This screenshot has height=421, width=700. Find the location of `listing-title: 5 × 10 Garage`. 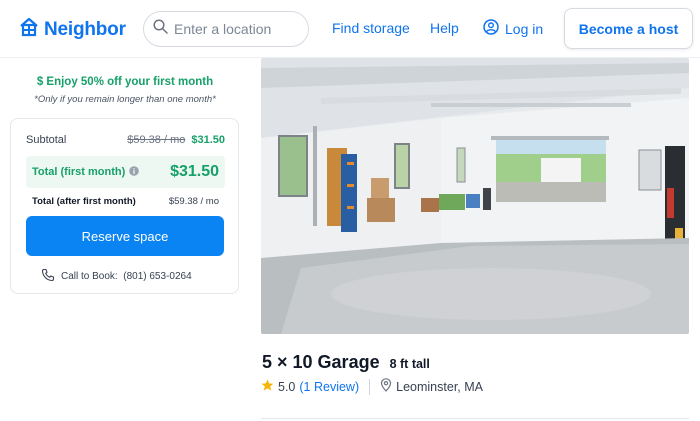

listing-title: 5 × 10 Garage is located at coordinates (321, 362).